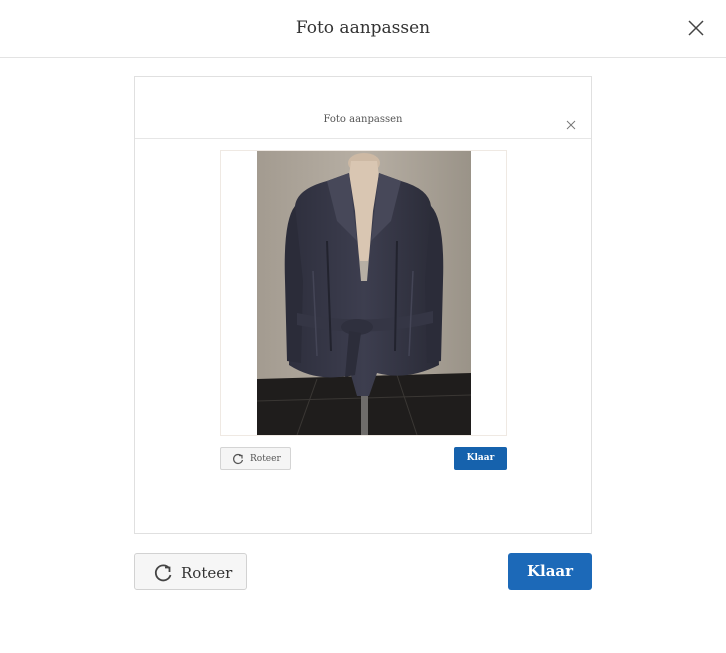  I want to click on preview-rotate-label: Roteer, so click(265, 459).